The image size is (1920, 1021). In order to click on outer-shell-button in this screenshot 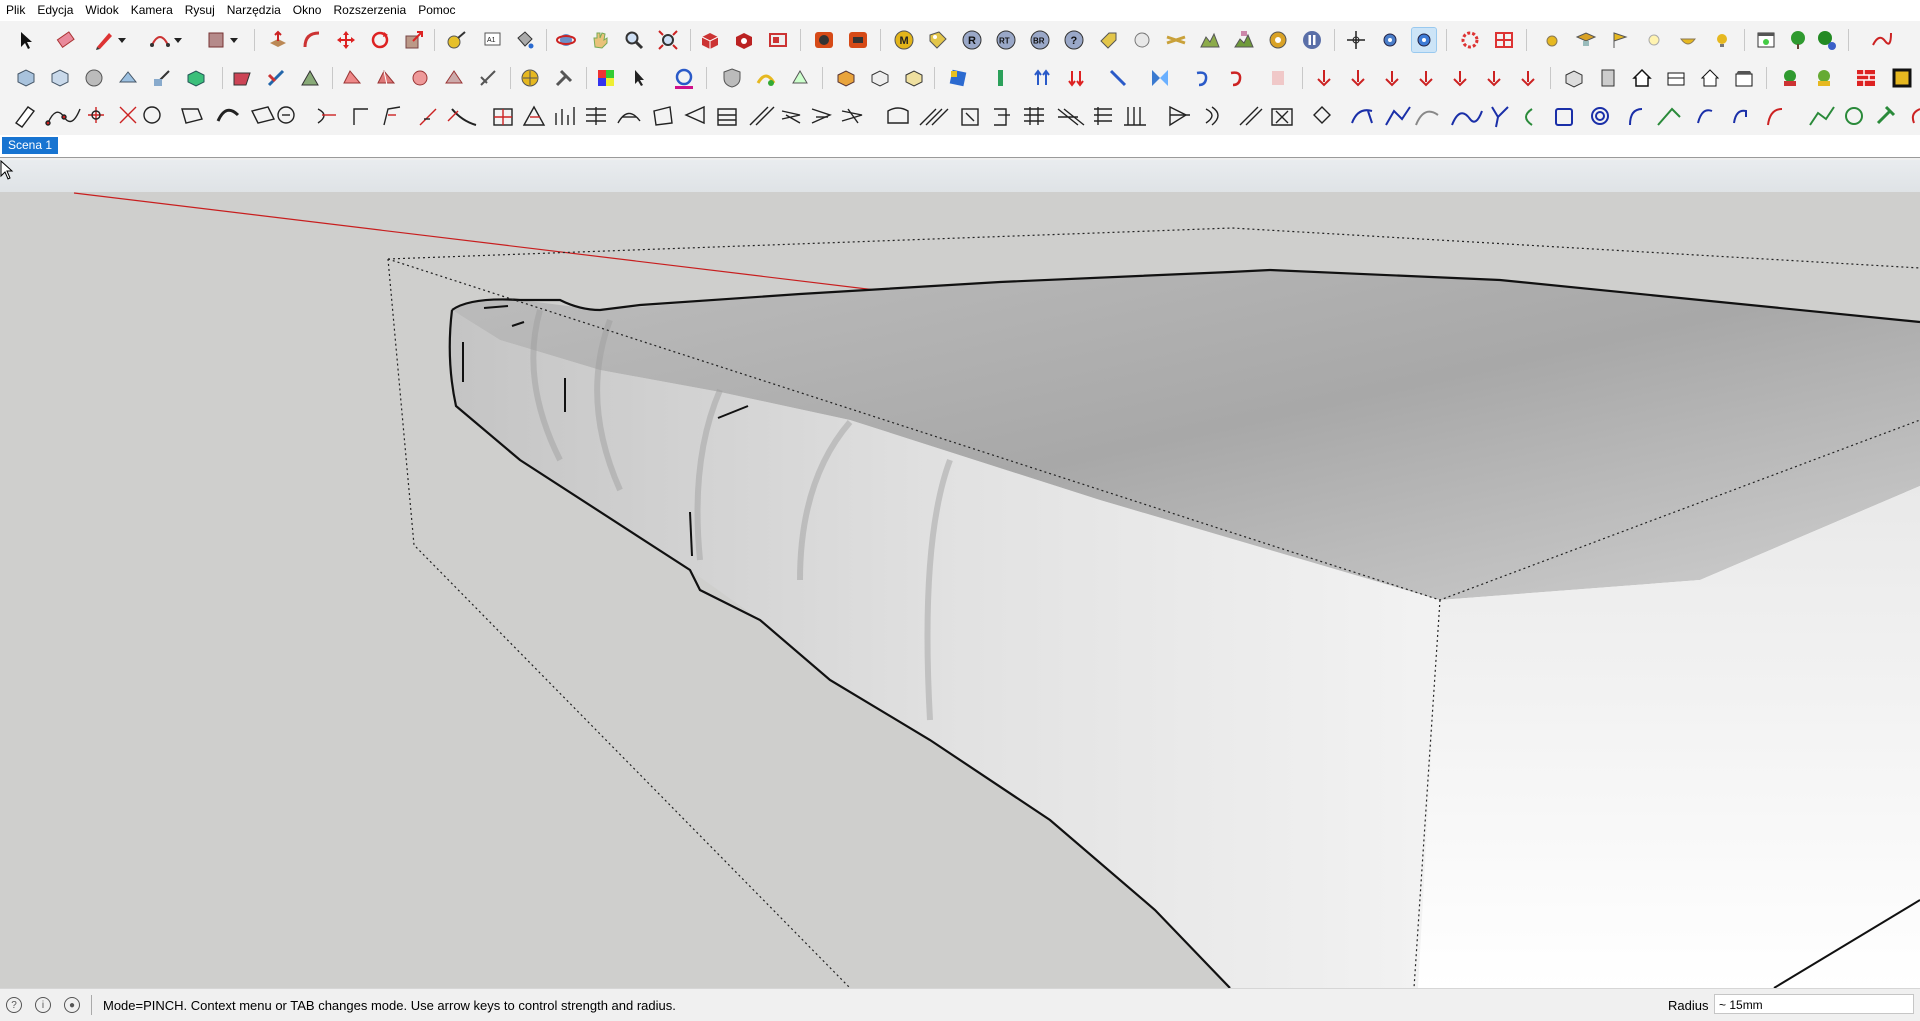, I will do `click(454, 78)`.